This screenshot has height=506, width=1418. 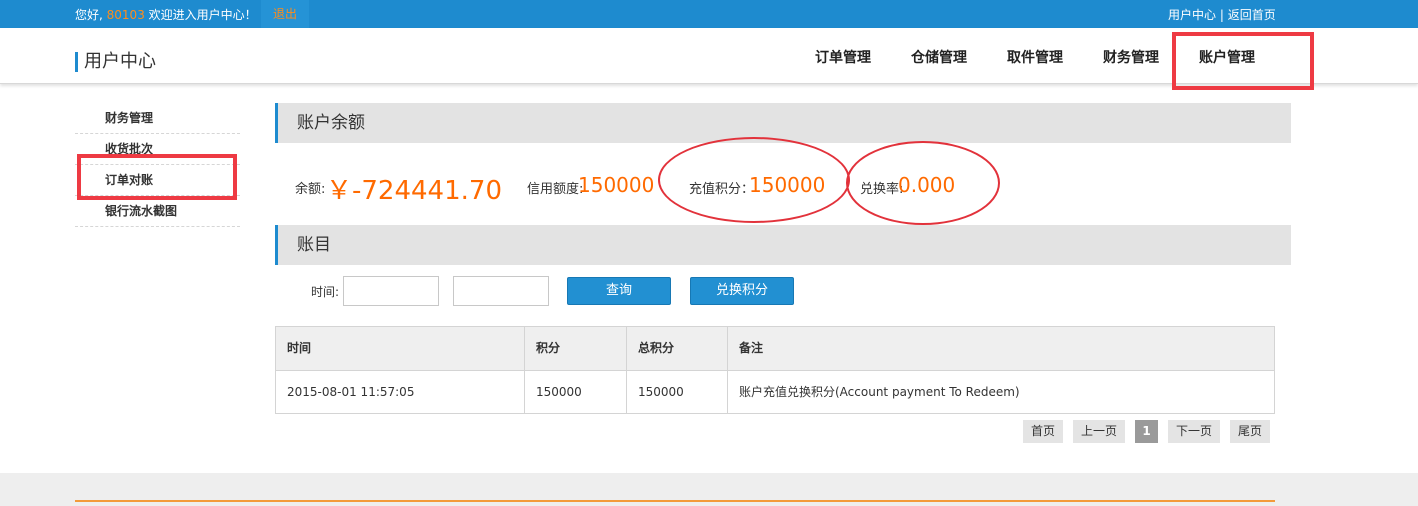 What do you see at coordinates (89, 15) in the screenshot?
I see `greeting-prefix: 您好,` at bounding box center [89, 15].